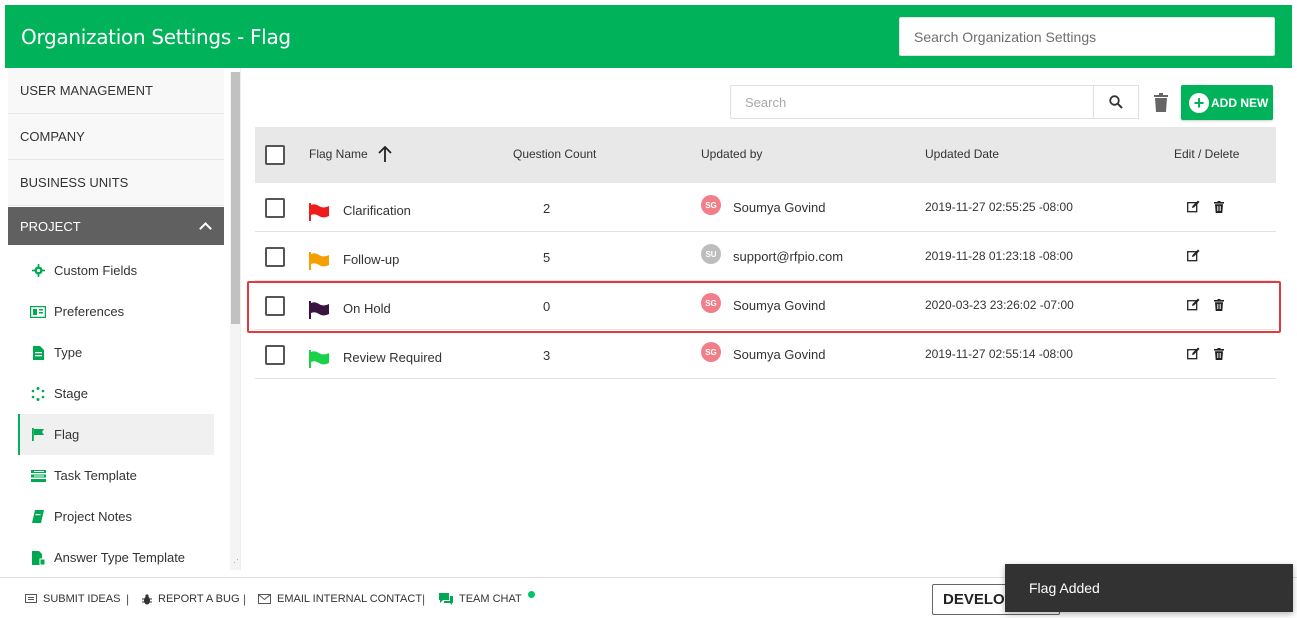 The width and height of the screenshot is (1297, 618). What do you see at coordinates (1116, 102) in the screenshot?
I see `search-button` at bounding box center [1116, 102].